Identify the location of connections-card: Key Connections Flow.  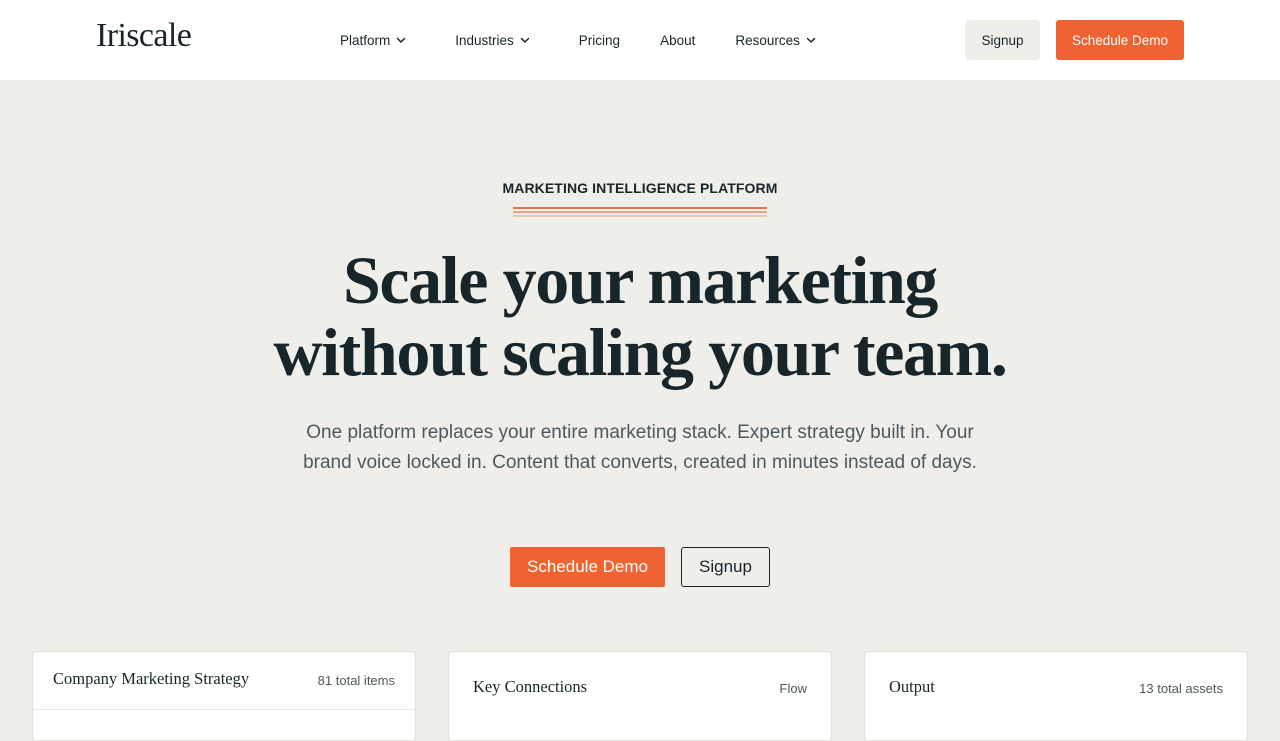
(640, 696).